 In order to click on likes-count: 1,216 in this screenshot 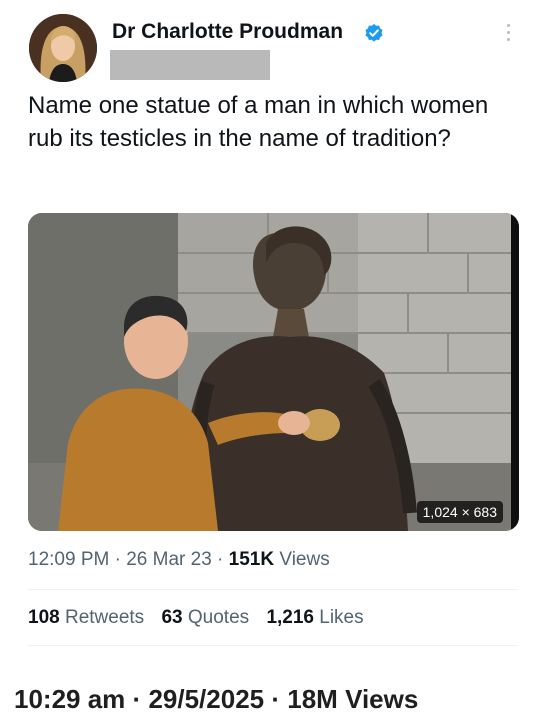, I will do `click(290, 617)`.